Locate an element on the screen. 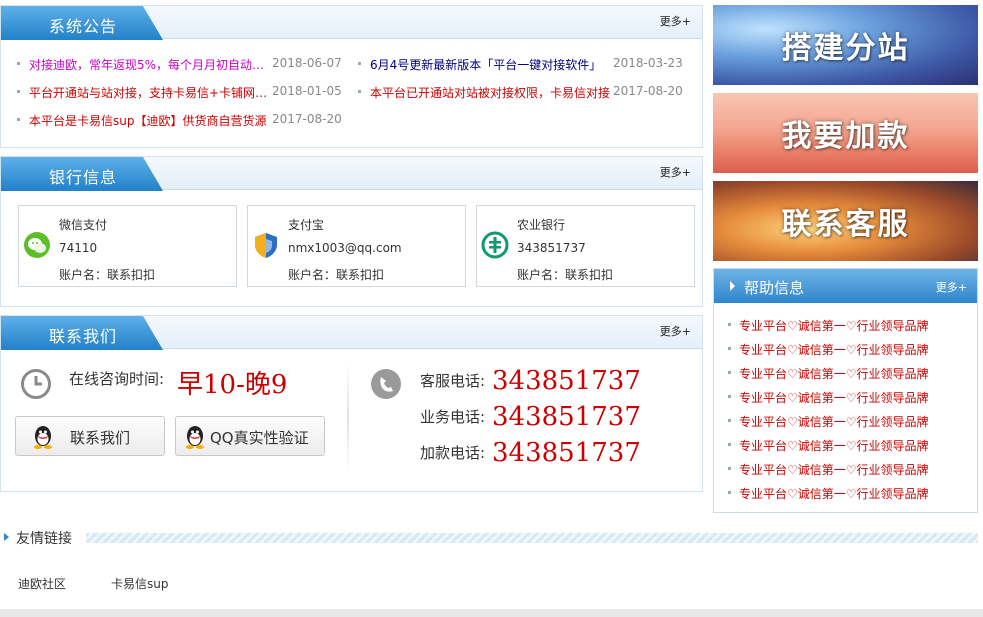 The width and height of the screenshot is (983, 617). banner-contact-service: 联系客服 is located at coordinates (845, 221).